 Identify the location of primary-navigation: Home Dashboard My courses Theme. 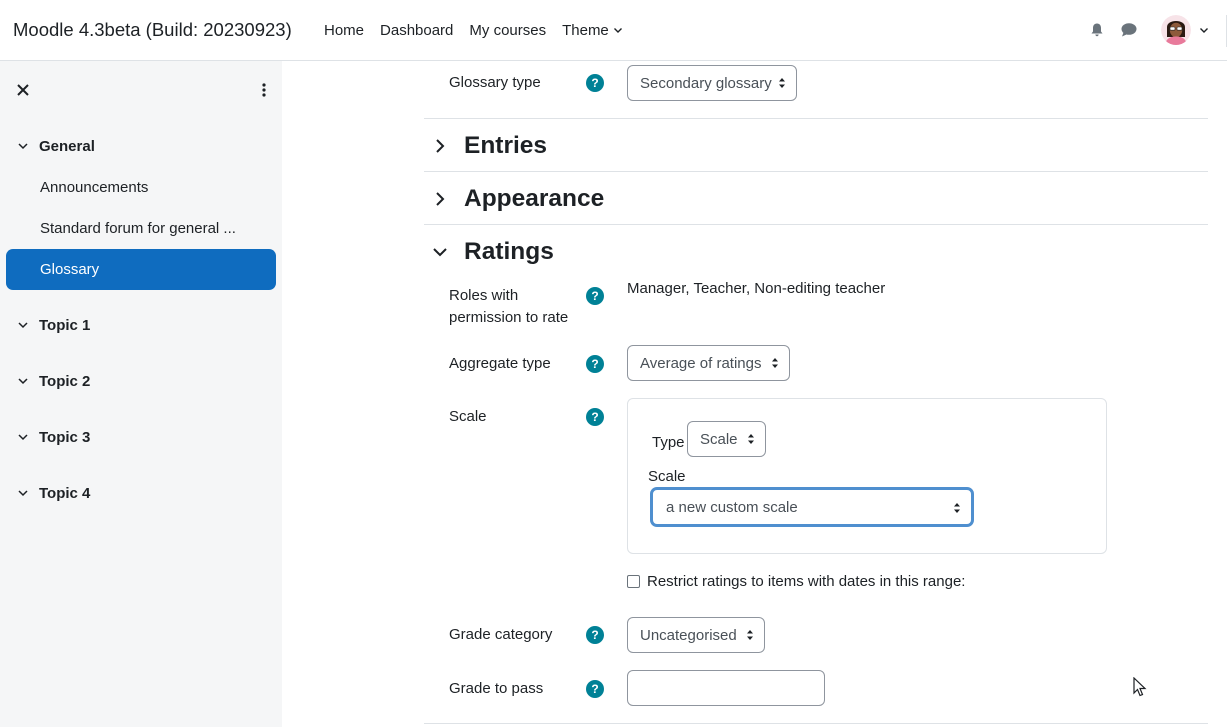
(473, 30).